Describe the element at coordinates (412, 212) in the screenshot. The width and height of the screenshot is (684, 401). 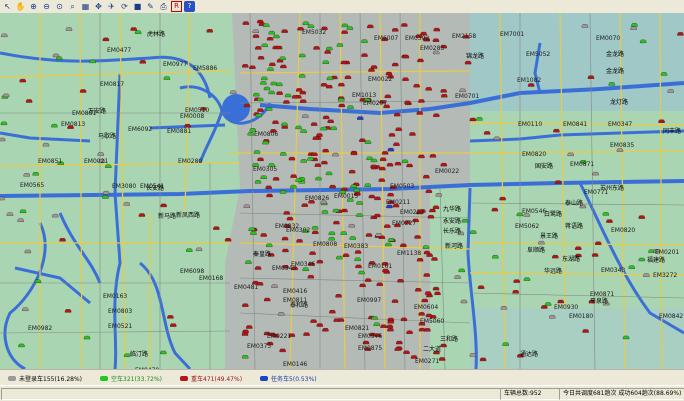
I see `vehicle-id-label: EM0223` at that location.